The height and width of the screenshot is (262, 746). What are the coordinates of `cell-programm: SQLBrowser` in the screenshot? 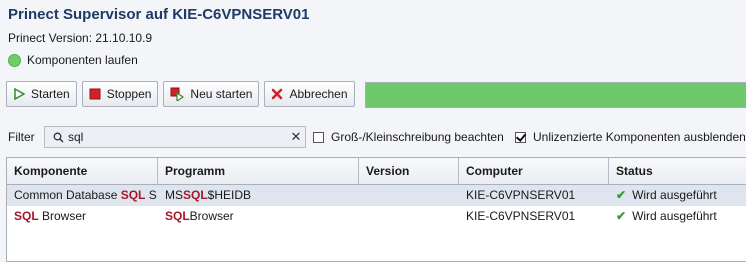 It's located at (199, 216).